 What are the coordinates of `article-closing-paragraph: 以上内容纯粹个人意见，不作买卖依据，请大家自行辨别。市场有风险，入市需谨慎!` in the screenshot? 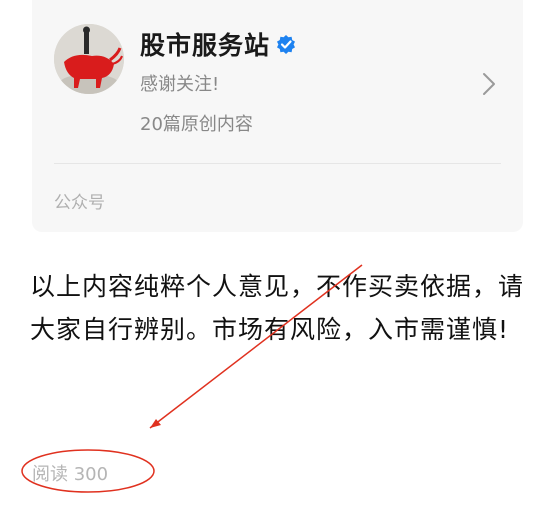 It's located at (277, 308).